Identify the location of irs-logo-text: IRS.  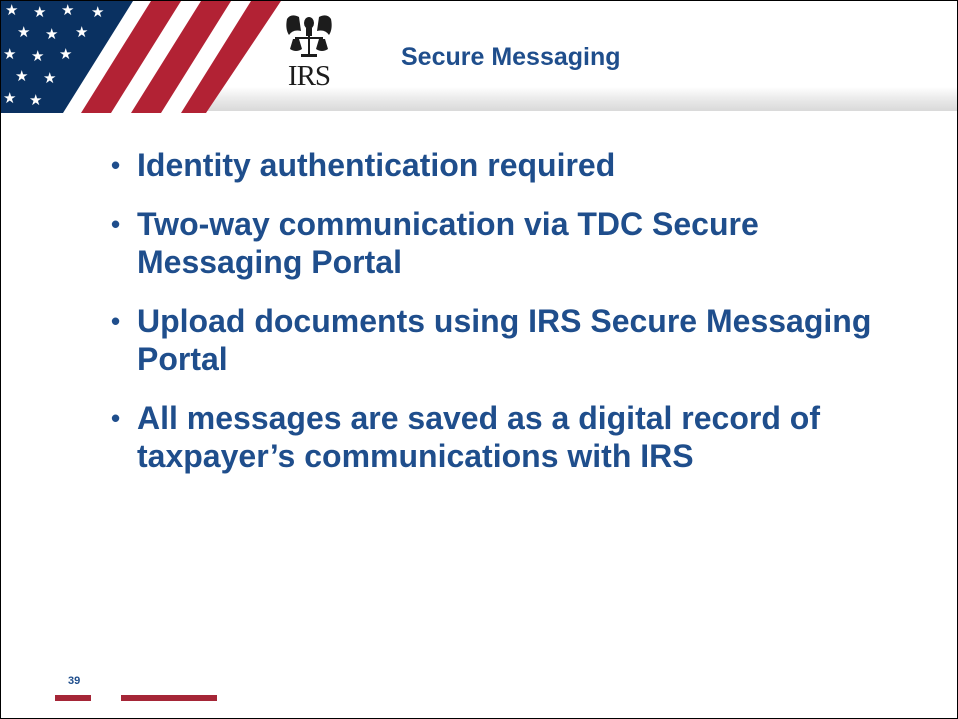
(309, 76).